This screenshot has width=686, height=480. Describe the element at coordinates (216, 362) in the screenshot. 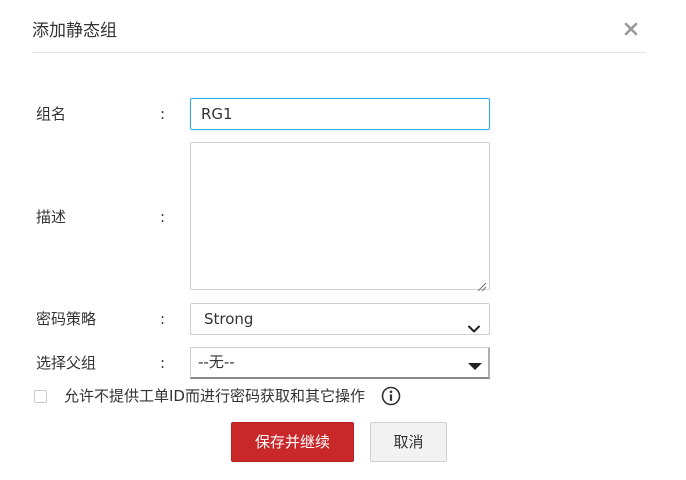

I see `parent-group-value: --无--` at that location.